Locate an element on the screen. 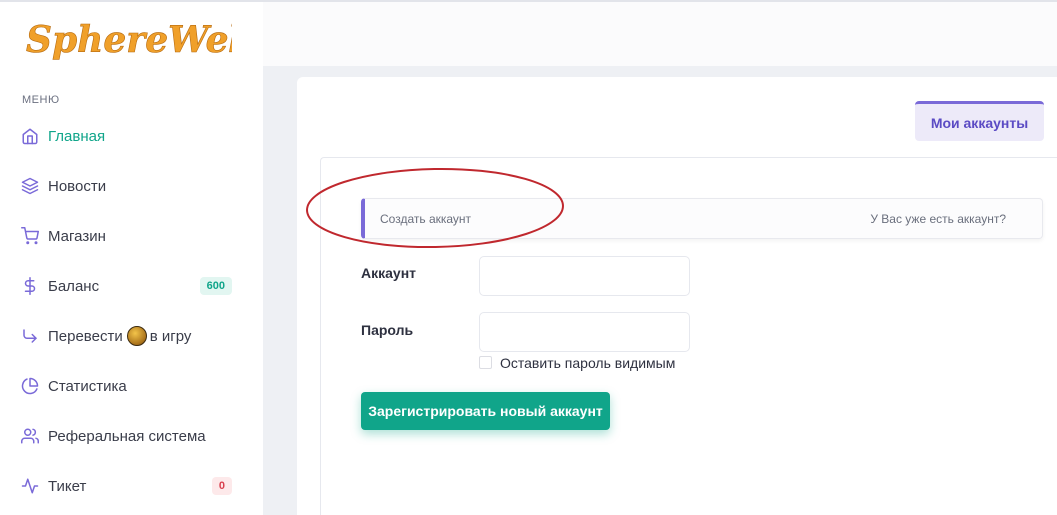  sidebar-item-label: Статистика is located at coordinates (87, 386).